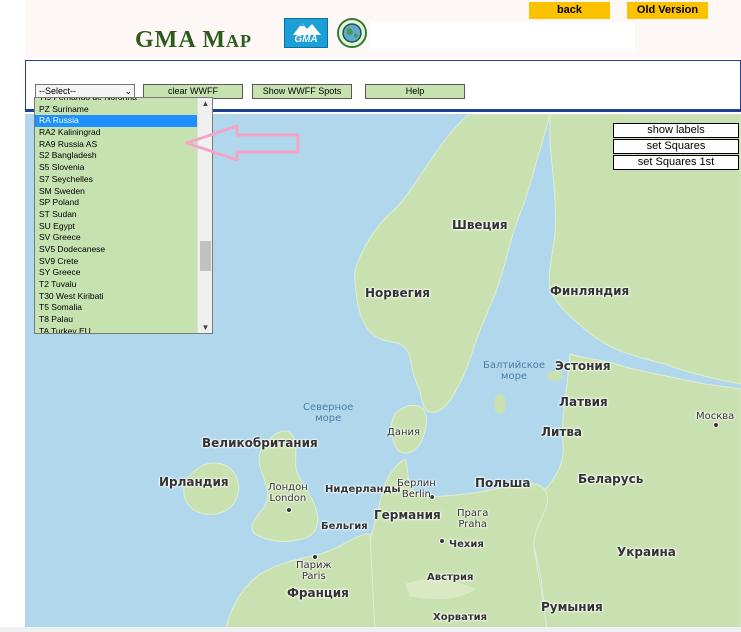 The width and height of the screenshot is (741, 632). I want to click on horizontal-scrollbar, so click(370, 629).